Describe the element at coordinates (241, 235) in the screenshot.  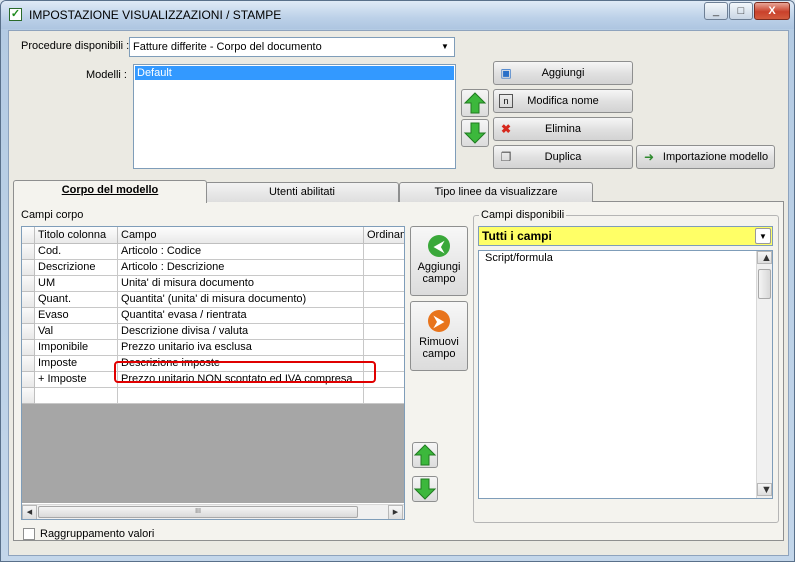
I see `column-header-campo: Campo` at that location.